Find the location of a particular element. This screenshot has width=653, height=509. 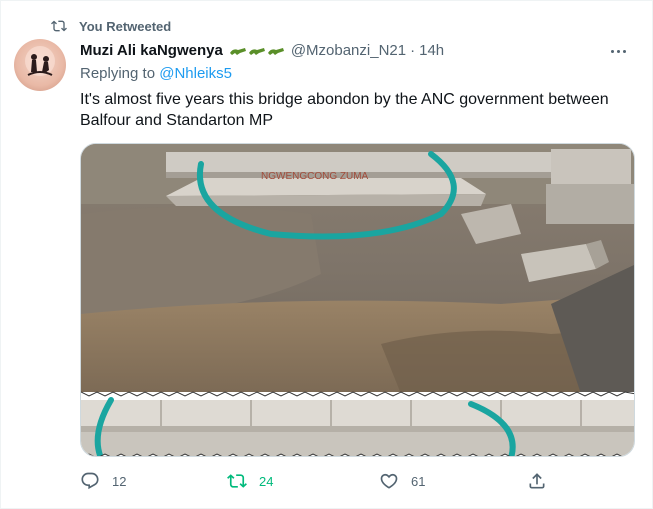

replying-to-handle-link: @Nhleiks5 is located at coordinates (195, 73).